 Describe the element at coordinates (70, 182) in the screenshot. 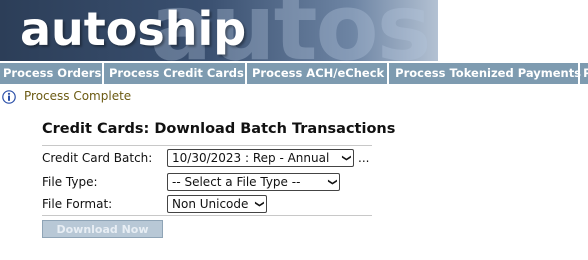

I see `file-type-label: File Type:` at that location.